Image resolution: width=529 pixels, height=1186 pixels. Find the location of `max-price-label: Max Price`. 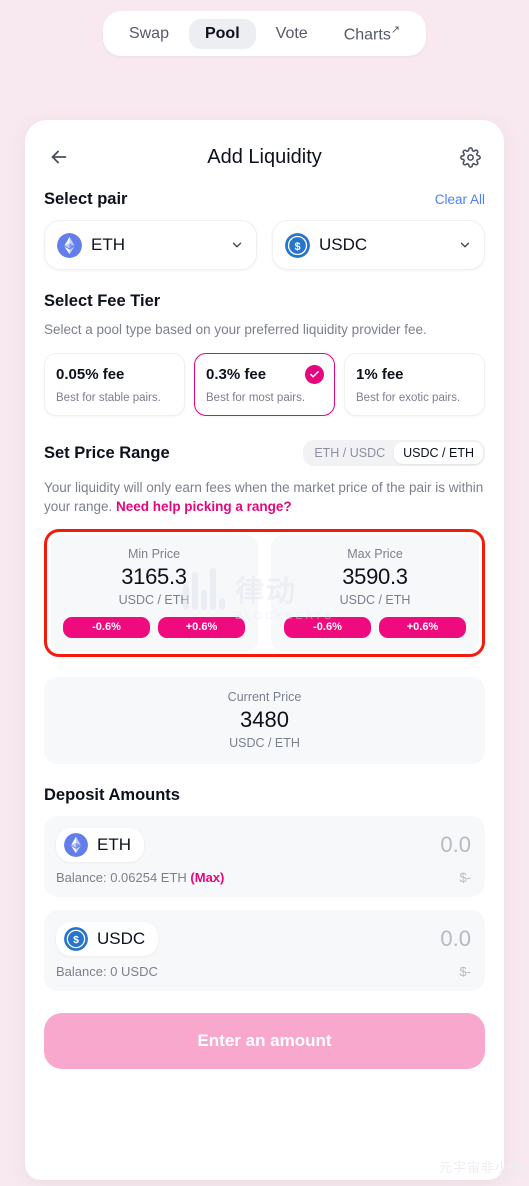

max-price-label: Max Price is located at coordinates (375, 553).